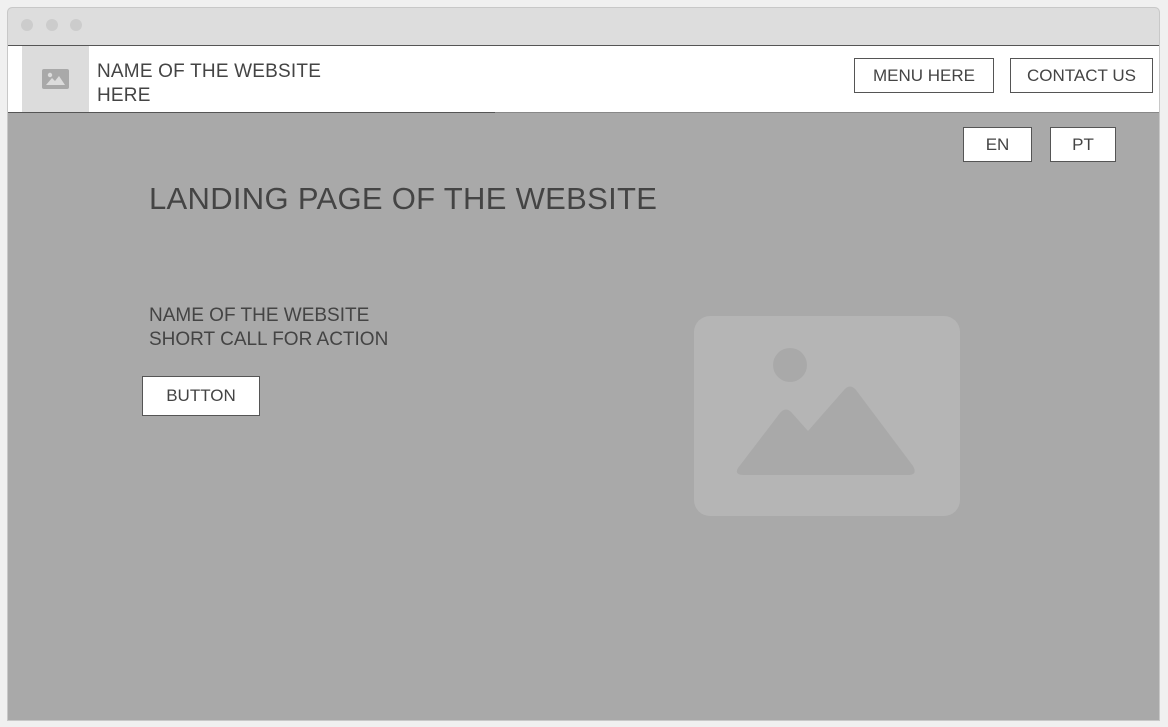  What do you see at coordinates (259, 315) in the screenshot?
I see `cta-site-name: NAME OF THE WEBSITE` at bounding box center [259, 315].